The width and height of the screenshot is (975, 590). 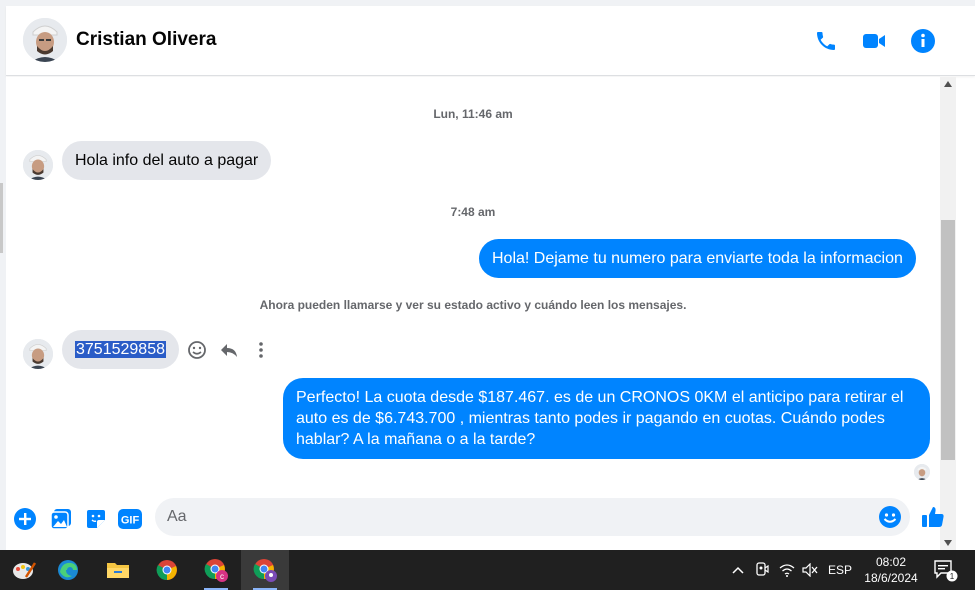 I want to click on selected-text: 3751529858, so click(x=120, y=349).